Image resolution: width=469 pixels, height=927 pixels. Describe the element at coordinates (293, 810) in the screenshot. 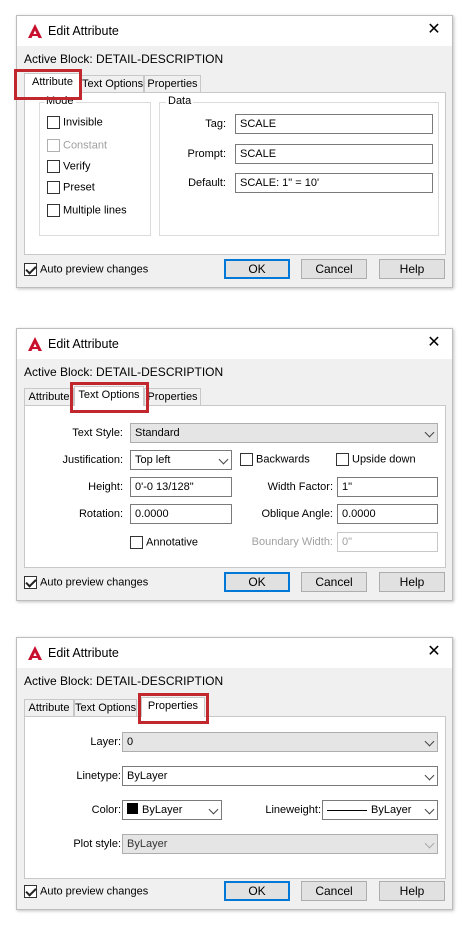

I see `lineweight-label: Lineweight:` at that location.